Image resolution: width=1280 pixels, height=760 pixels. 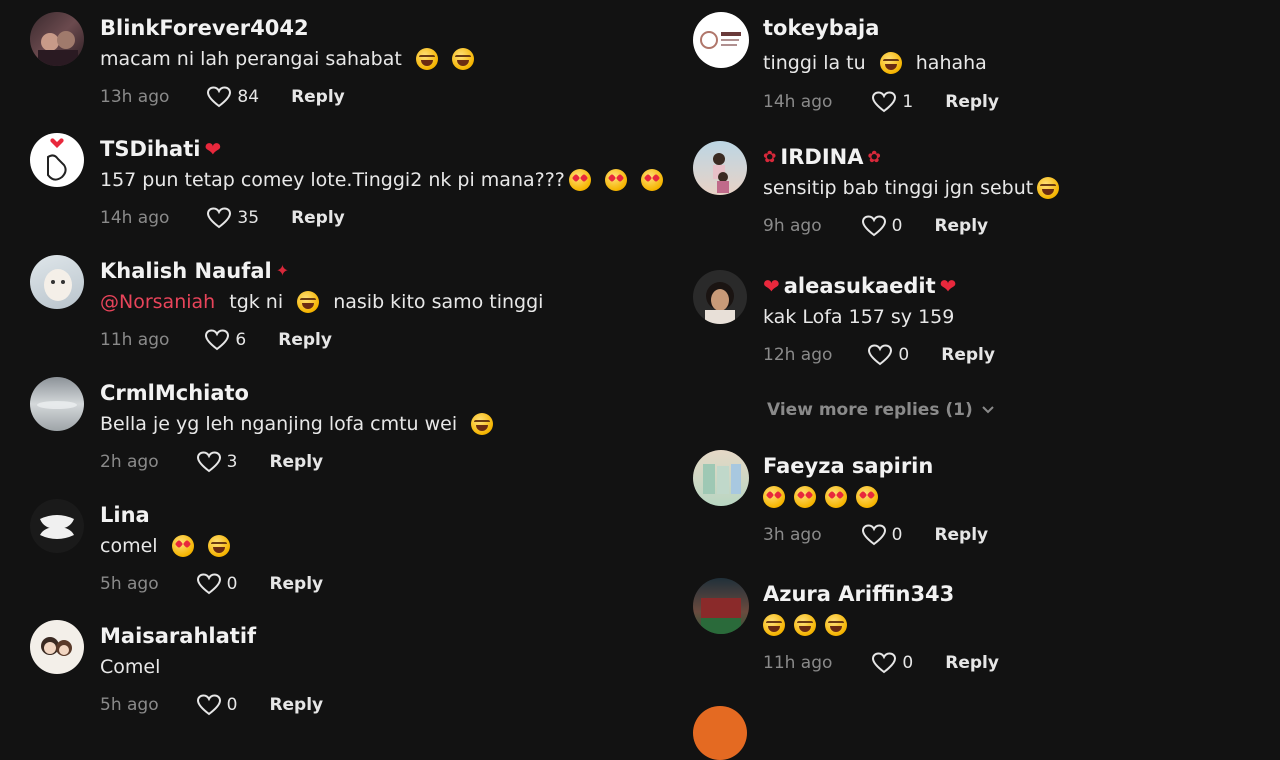 I want to click on like-count: 84, so click(x=248, y=97).